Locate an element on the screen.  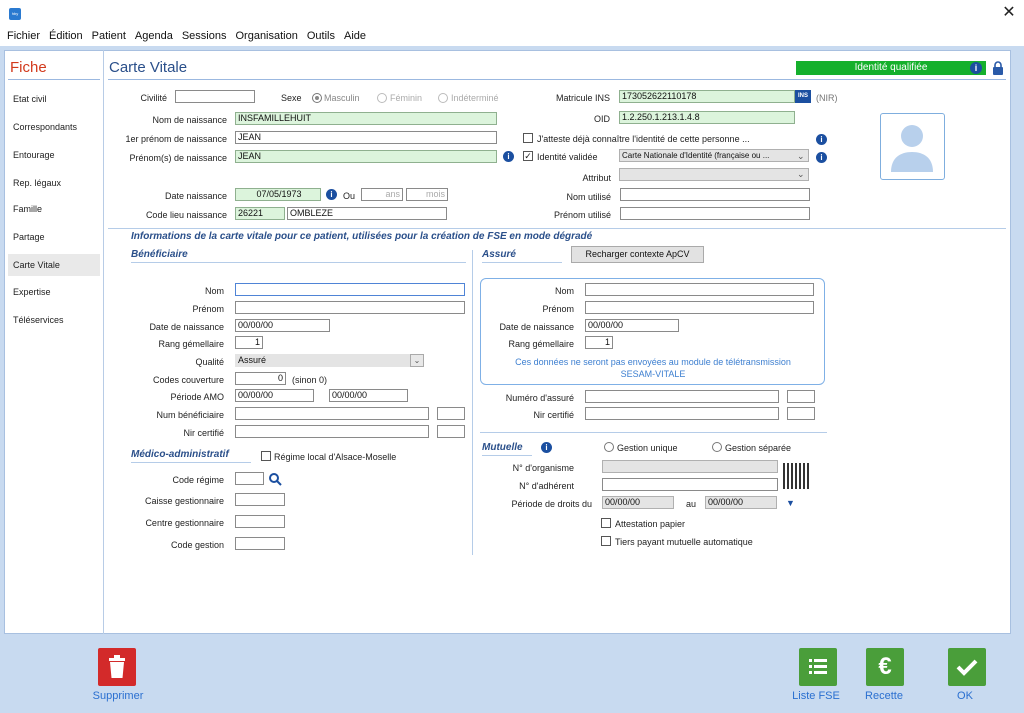
matricule-ins-field: 173052622110178 is located at coordinates (707, 96).